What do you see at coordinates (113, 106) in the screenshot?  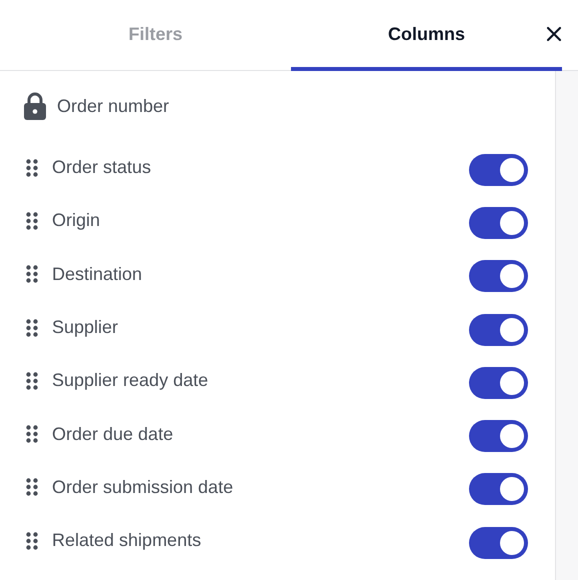 I see `column-label: Order number` at bounding box center [113, 106].